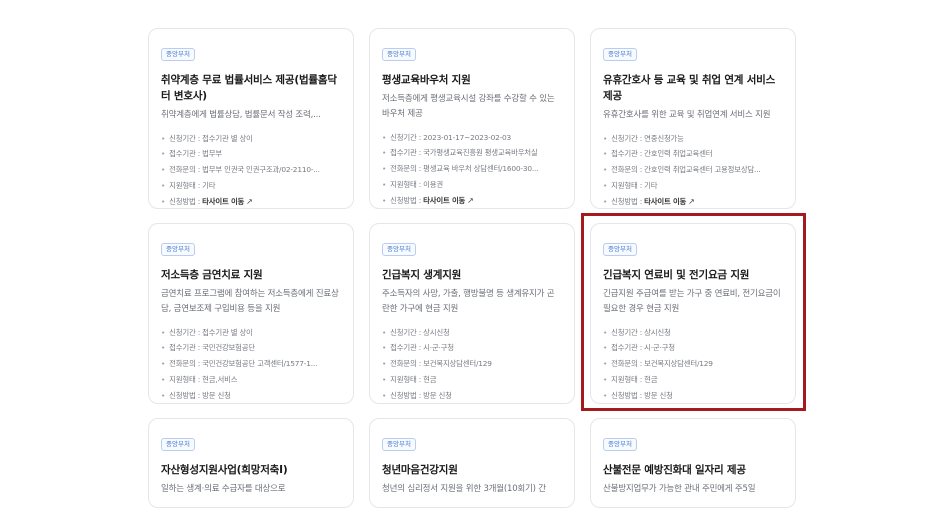 Image resolution: width=932 pixels, height=508 pixels. I want to click on card-title: 유휴간호사 등 교육 및 취업 연계 서비스 제공, so click(693, 88).